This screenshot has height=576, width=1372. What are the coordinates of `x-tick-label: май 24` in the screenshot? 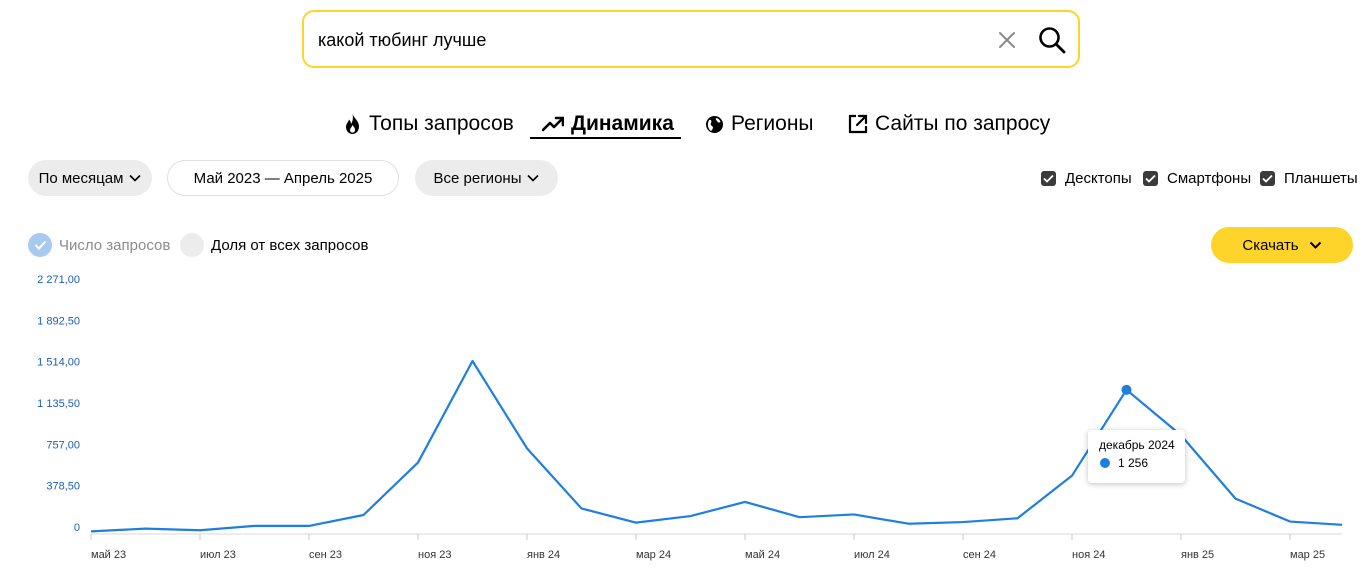 It's located at (762, 555).